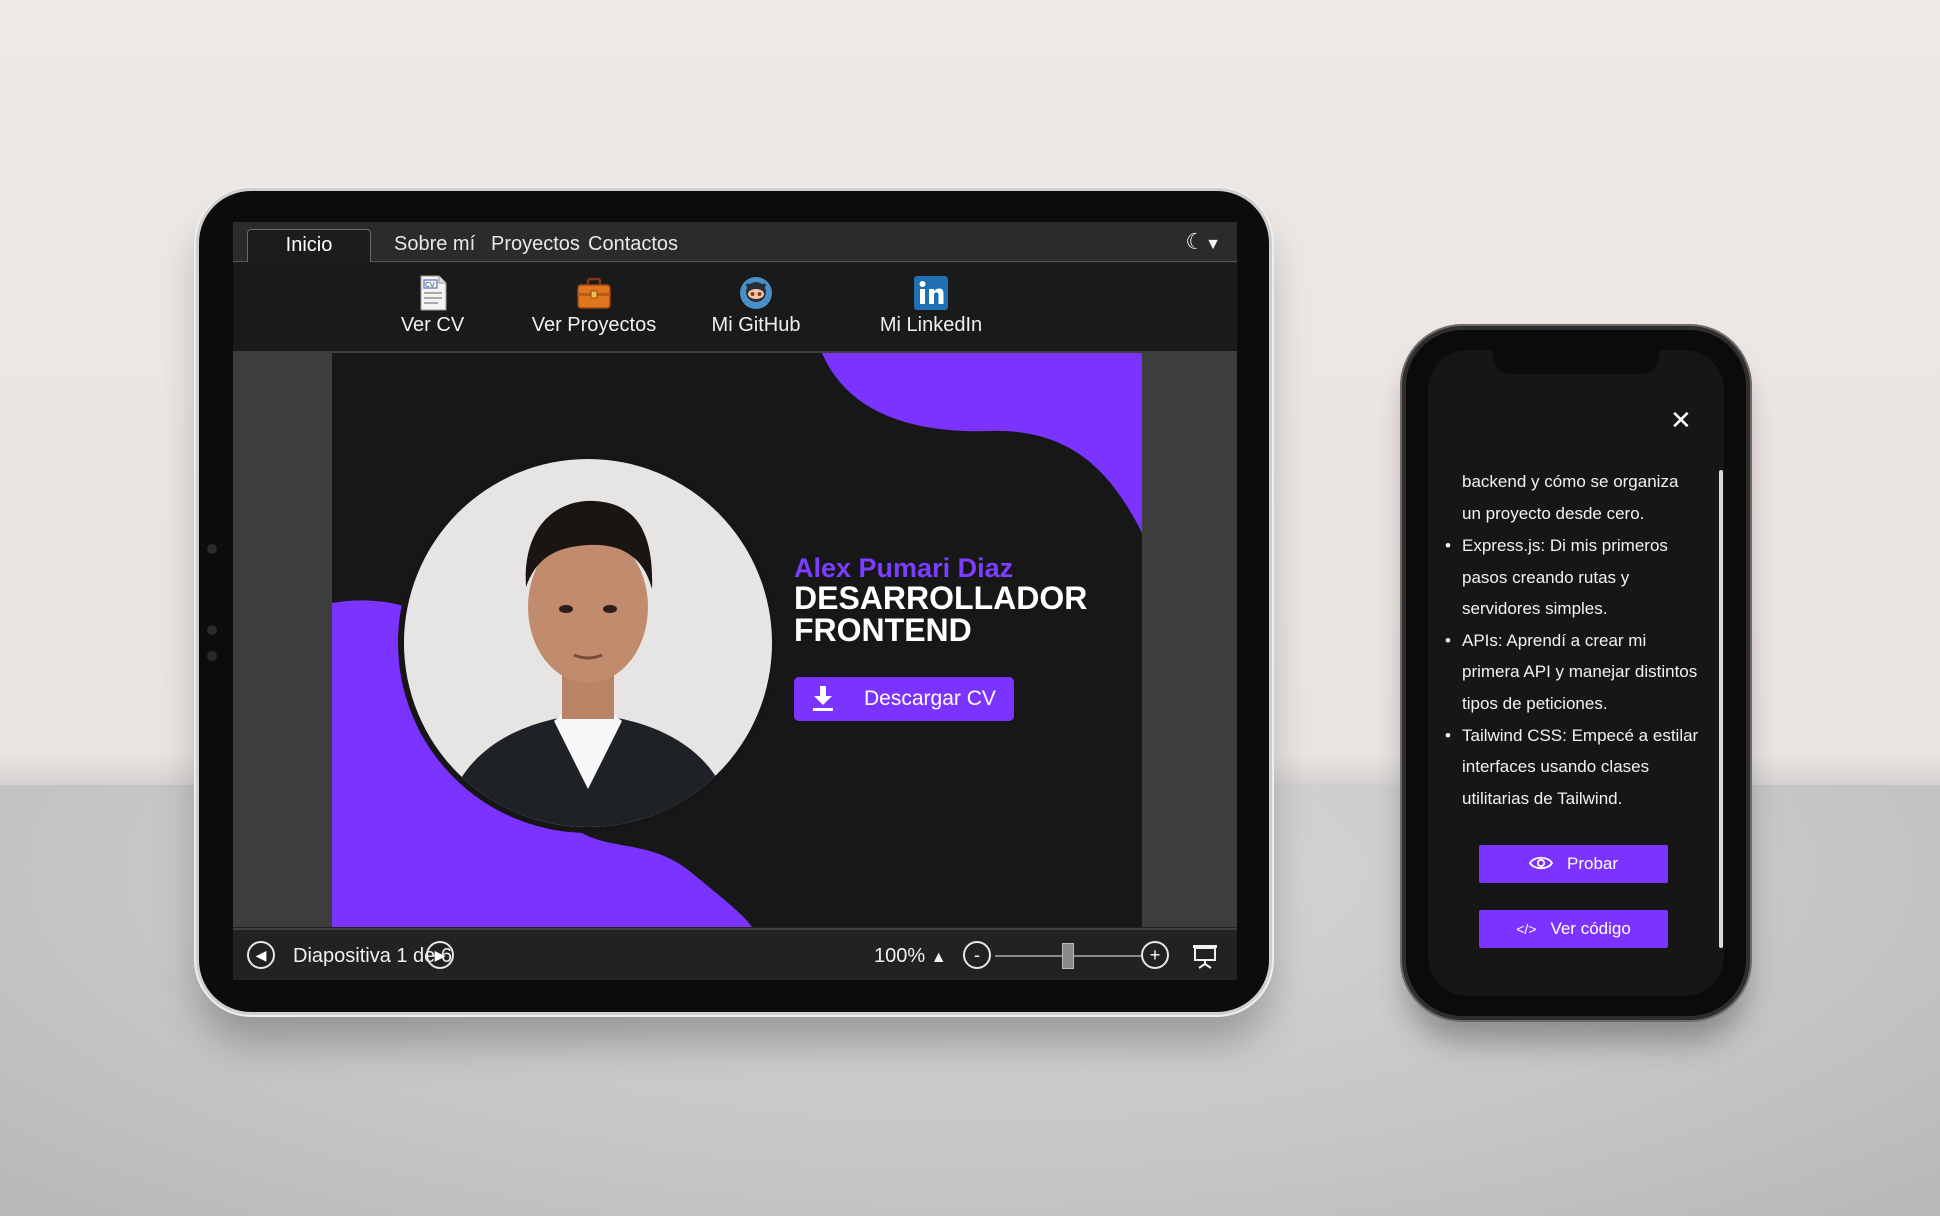 This screenshot has height=1216, width=1940. What do you see at coordinates (931, 325) in the screenshot?
I see `mi-linkedin-label: Mi LinkedIn` at bounding box center [931, 325].